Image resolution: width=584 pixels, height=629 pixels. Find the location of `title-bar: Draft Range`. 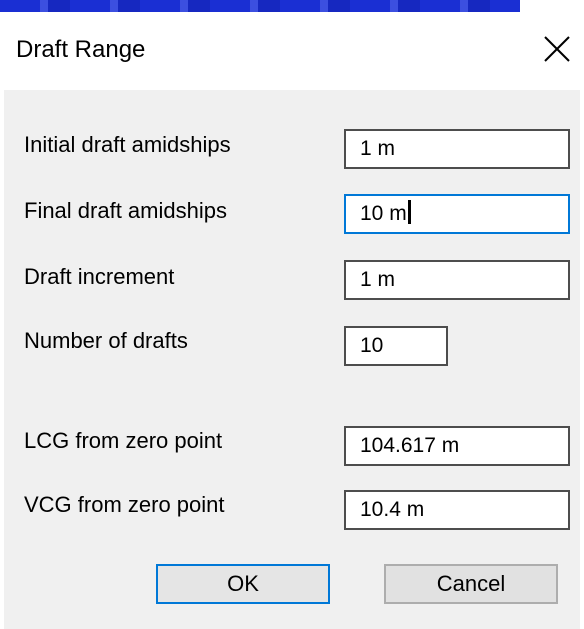

title-bar: Draft Range is located at coordinates (292, 49).